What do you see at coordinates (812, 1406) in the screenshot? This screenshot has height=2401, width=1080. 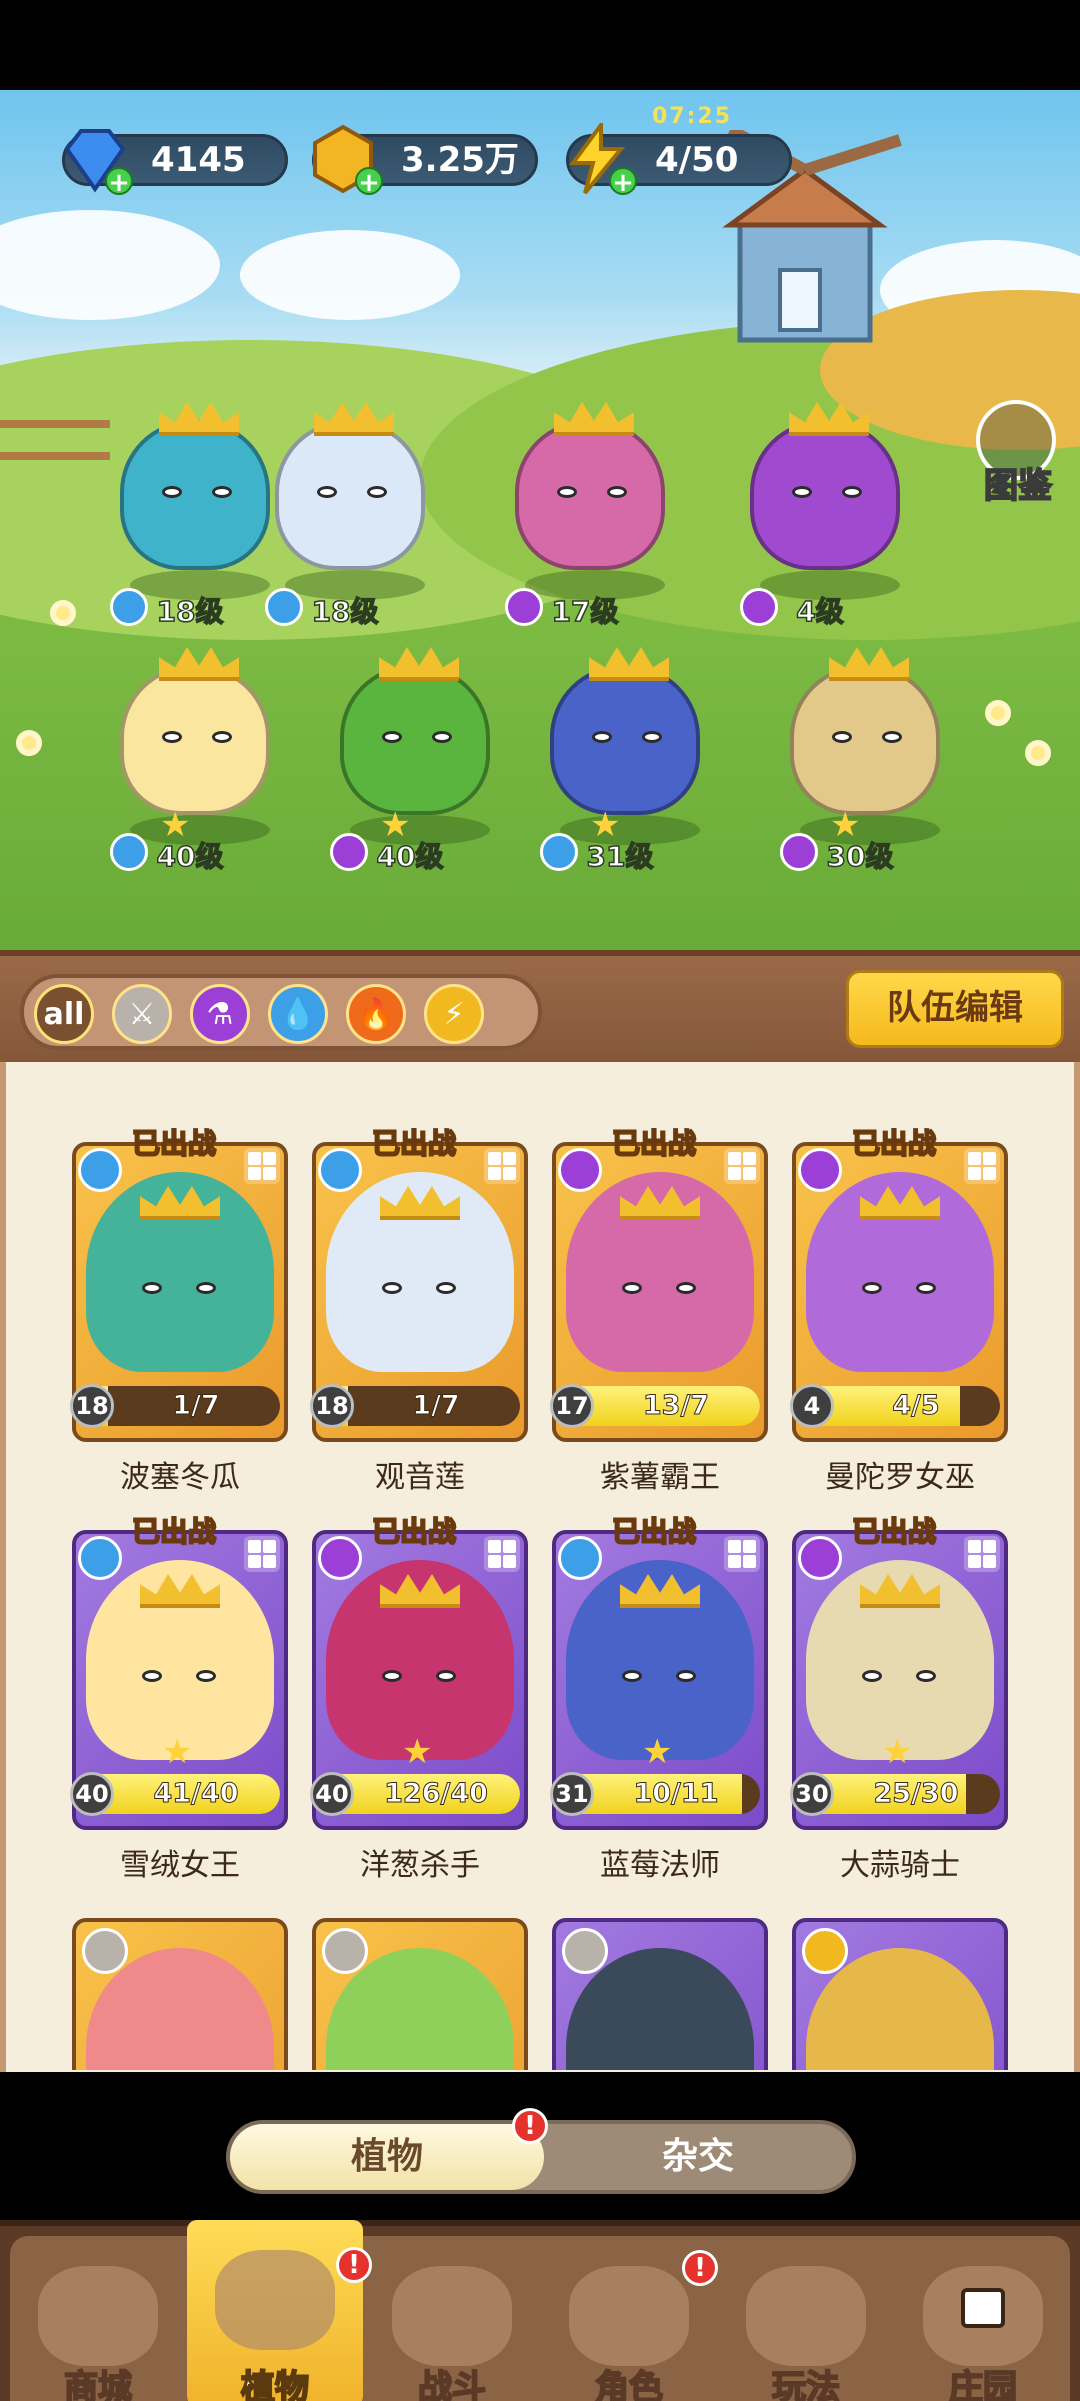 I see `card-level: 4` at bounding box center [812, 1406].